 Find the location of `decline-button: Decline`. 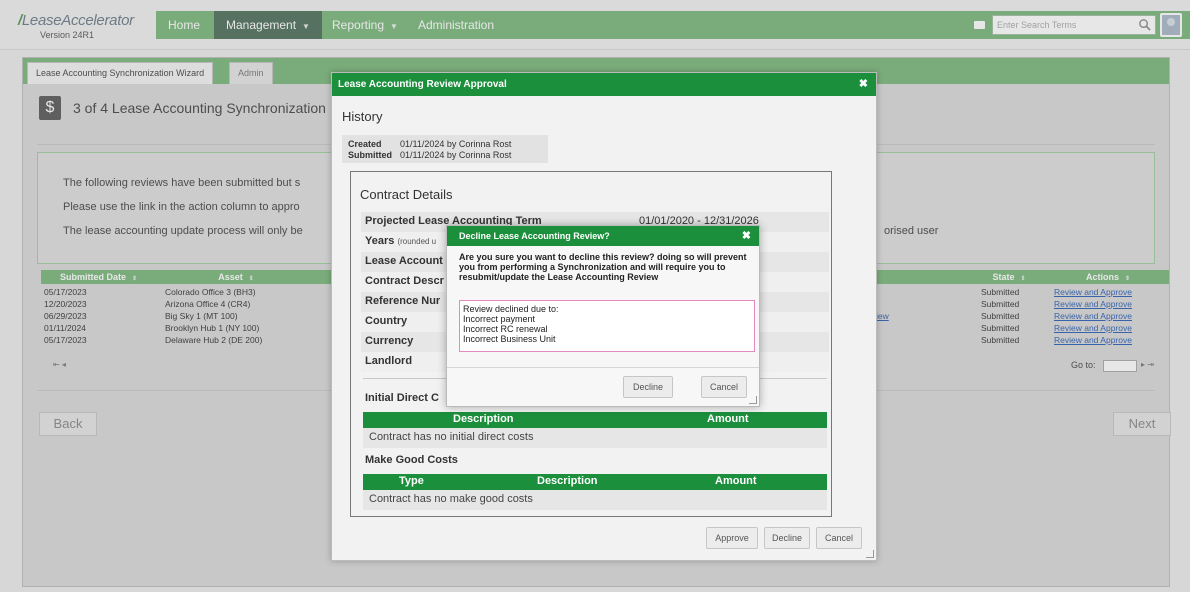

decline-button: Decline is located at coordinates (787, 538).